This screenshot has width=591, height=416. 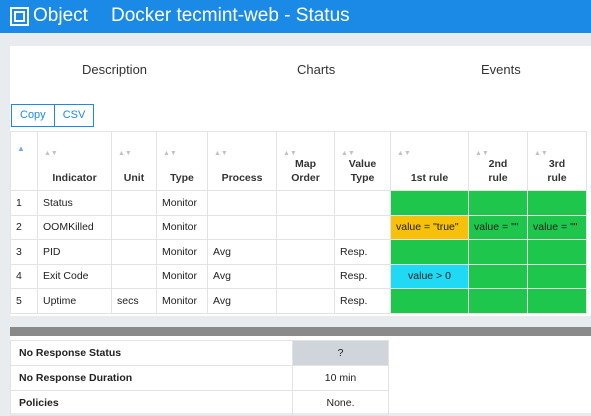 What do you see at coordinates (151, 353) in the screenshot?
I see `property-label: No Response Status` at bounding box center [151, 353].